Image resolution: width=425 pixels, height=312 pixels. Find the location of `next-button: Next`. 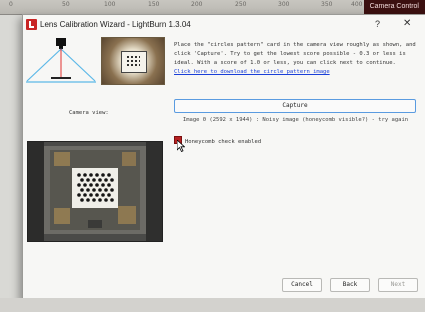

next-button: Next is located at coordinates (398, 285).